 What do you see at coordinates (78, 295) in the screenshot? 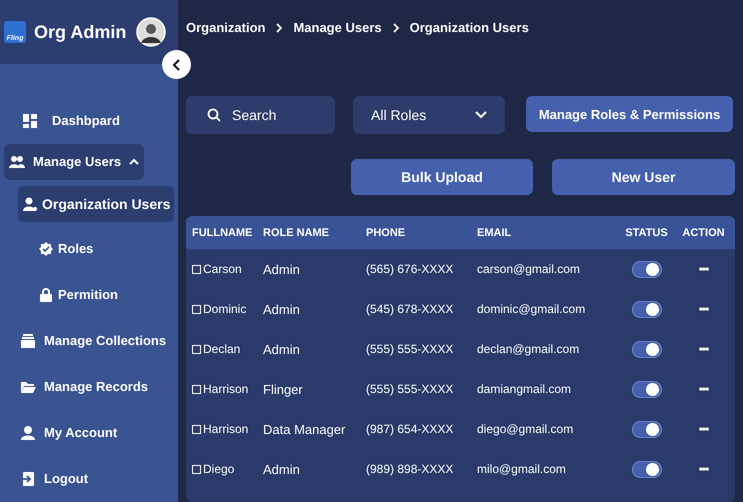
I see `sidebar-subitem: Permition` at bounding box center [78, 295].